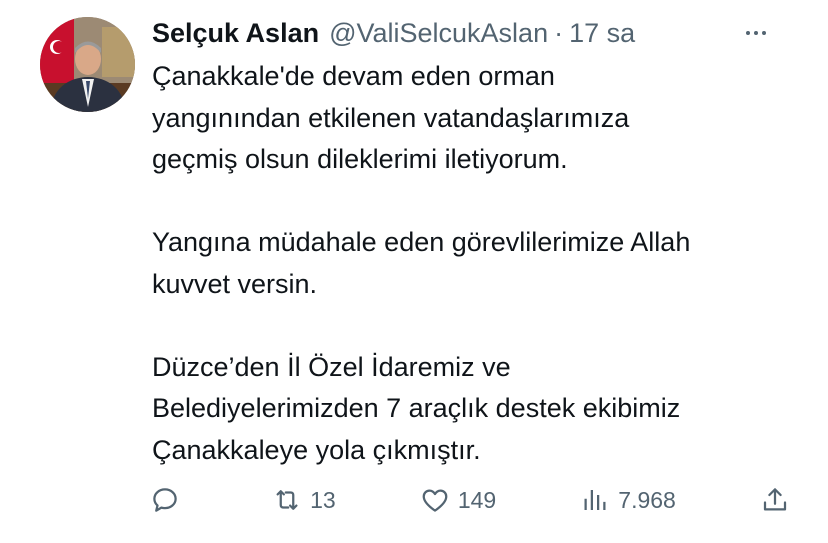 This screenshot has width=828, height=543. What do you see at coordinates (235, 283) in the screenshot?
I see `tweet-line: kuvvet versin.` at bounding box center [235, 283].